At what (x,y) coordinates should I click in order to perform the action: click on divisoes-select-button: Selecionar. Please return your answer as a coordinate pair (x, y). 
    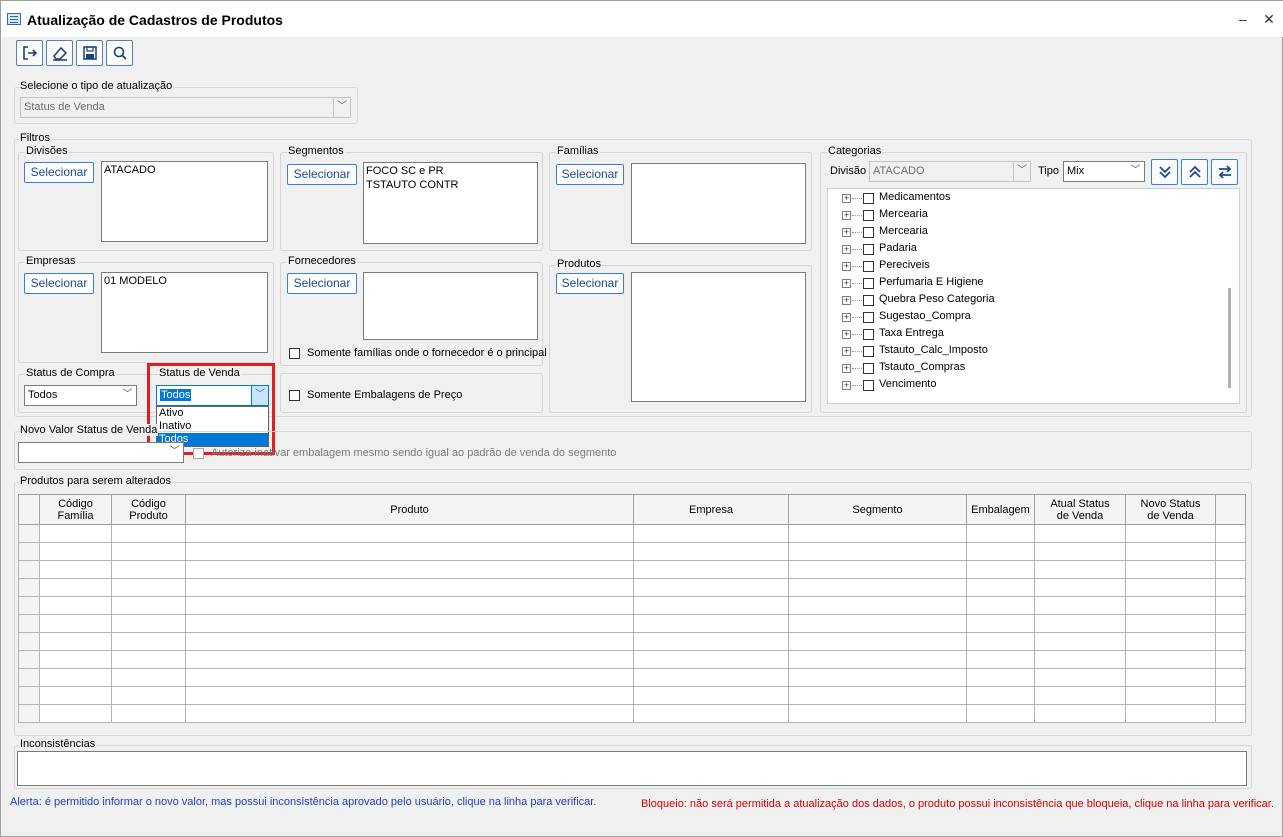
    Looking at the image, I should click on (59, 172).